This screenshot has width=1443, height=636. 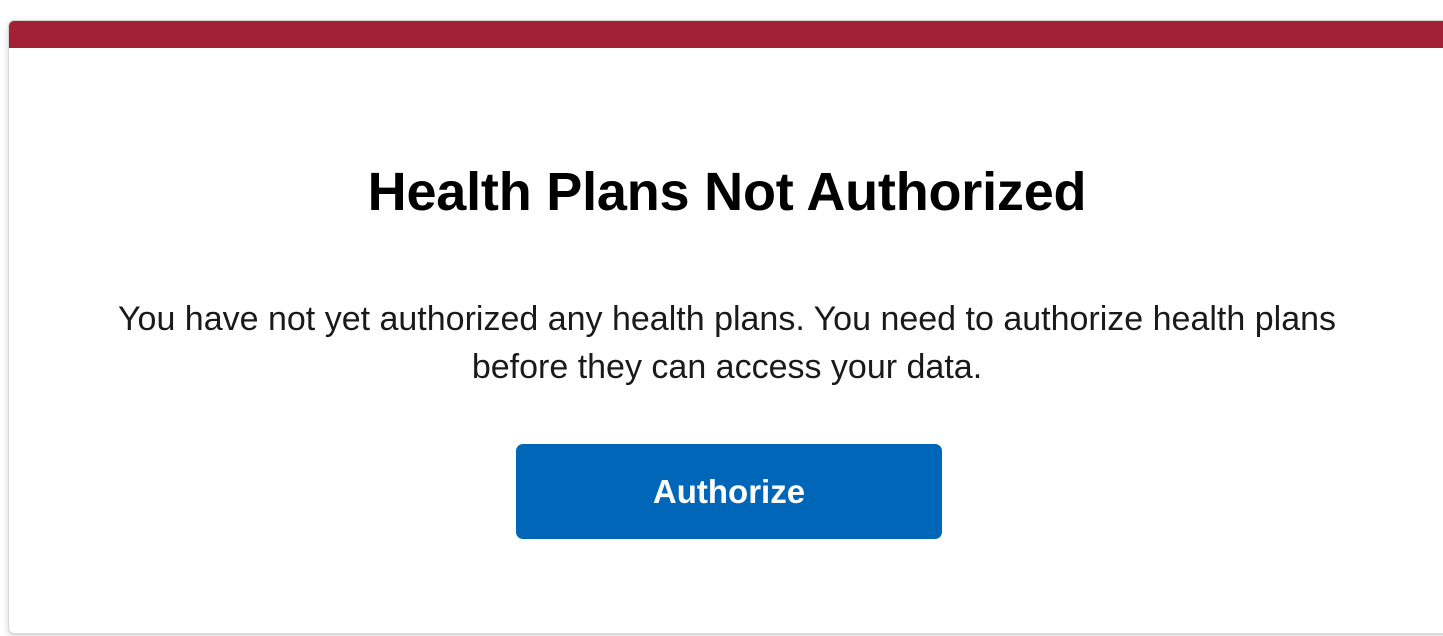 I want to click on header-accent-bar, so click(x=726, y=34).